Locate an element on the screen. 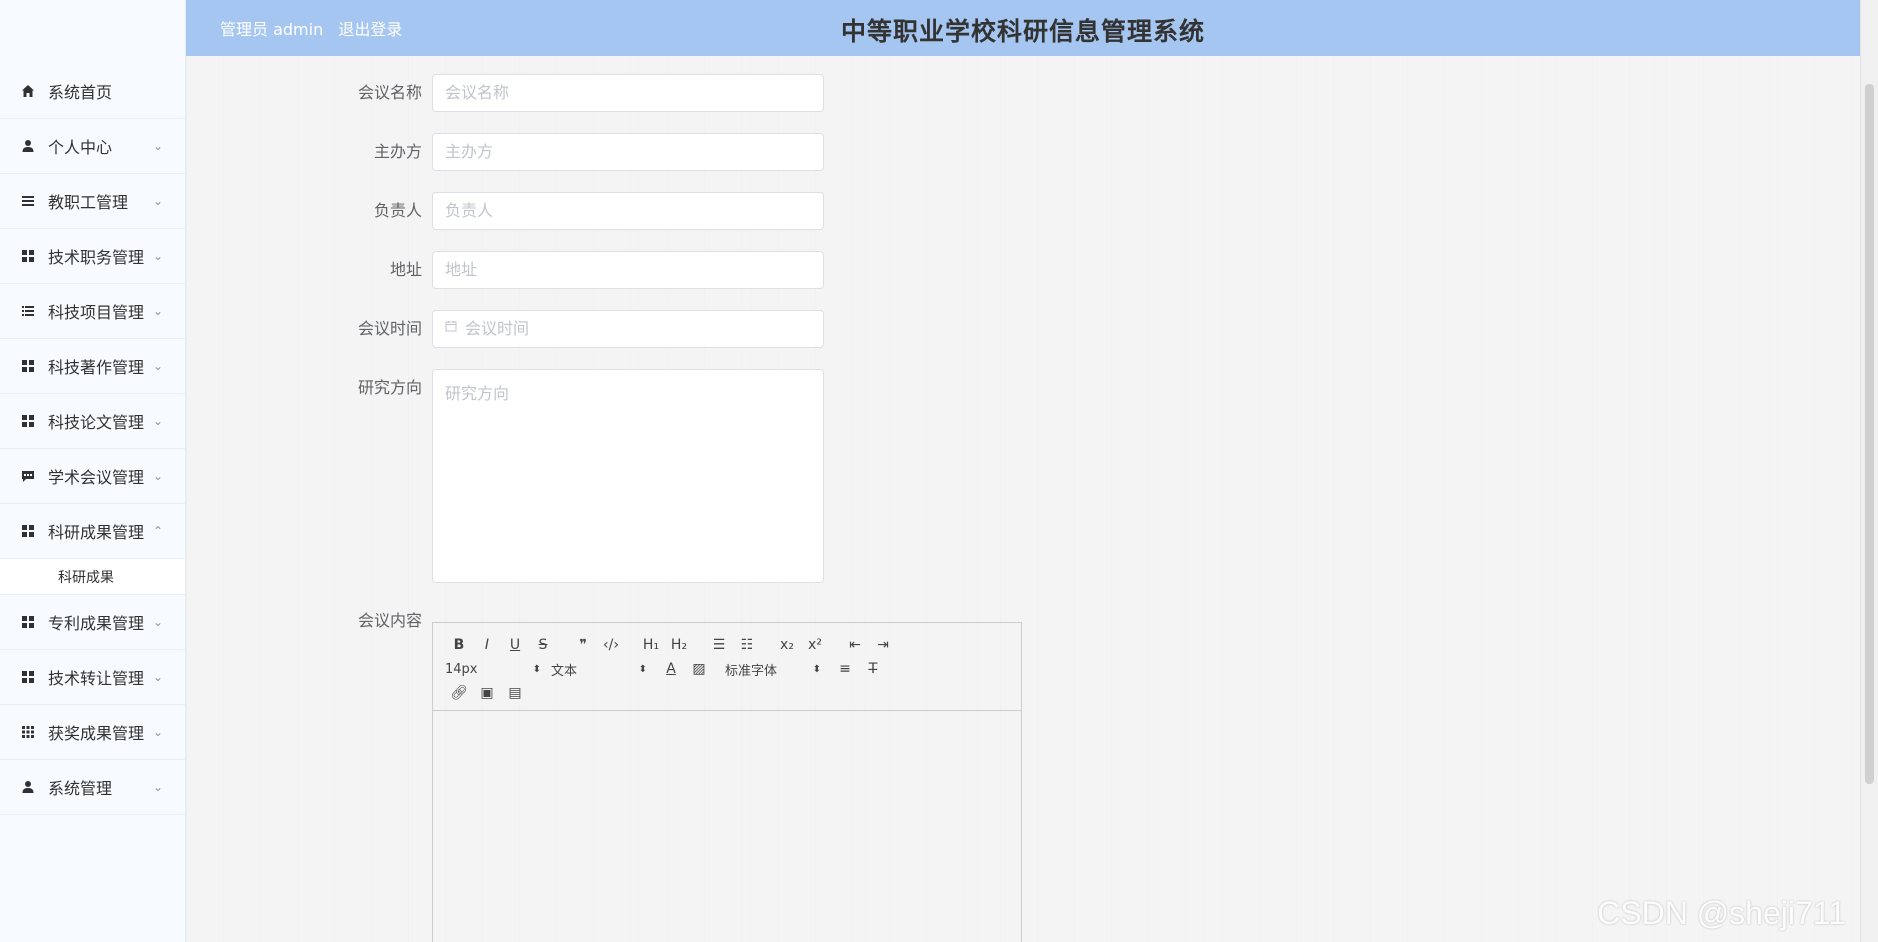 The width and height of the screenshot is (1878, 942). editor-content-area is located at coordinates (727, 826).